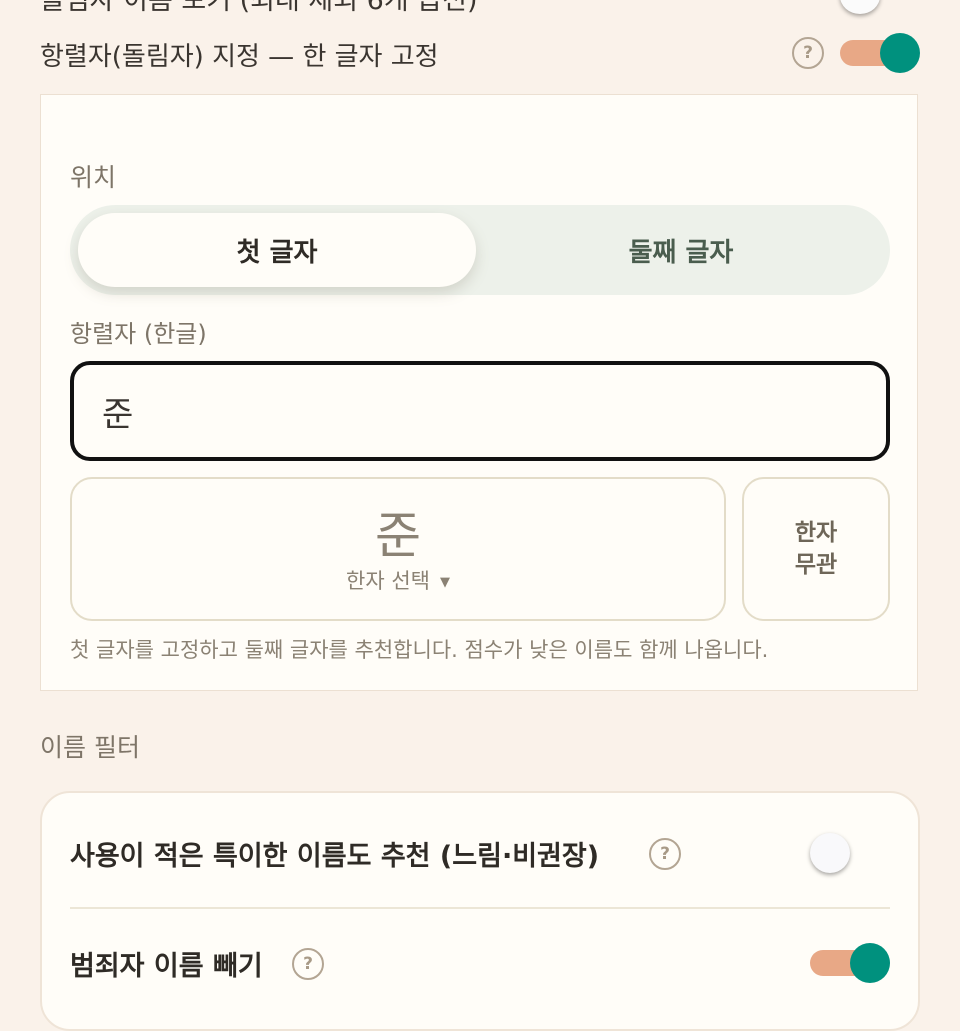 This screenshot has height=1031, width=960. What do you see at coordinates (138, 334) in the screenshot?
I see `hangul-label: 항렬자 (한글)` at bounding box center [138, 334].